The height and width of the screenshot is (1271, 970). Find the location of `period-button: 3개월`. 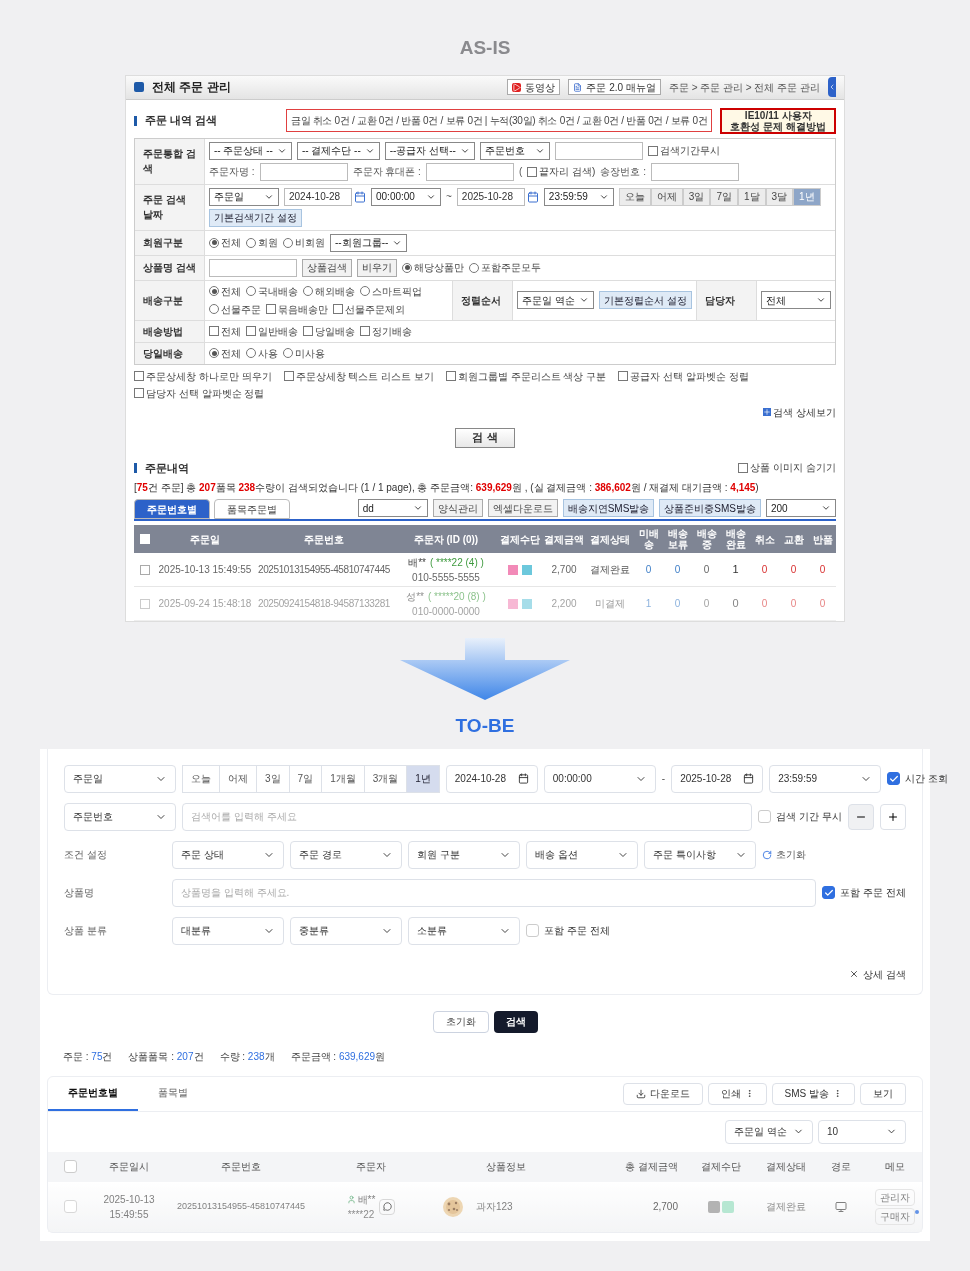

period-button: 3개월 is located at coordinates (385, 778).